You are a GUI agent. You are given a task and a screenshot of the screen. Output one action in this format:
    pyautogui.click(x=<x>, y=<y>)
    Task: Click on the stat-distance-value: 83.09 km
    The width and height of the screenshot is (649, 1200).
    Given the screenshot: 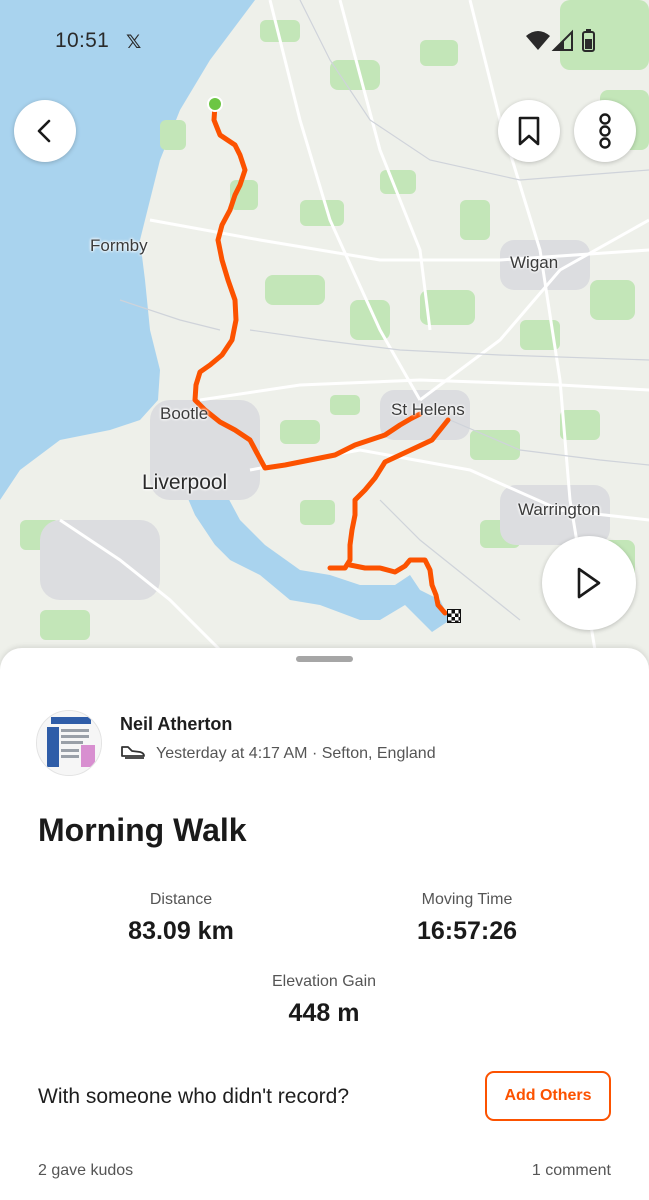 What is the action you would take?
    pyautogui.click(x=181, y=931)
    